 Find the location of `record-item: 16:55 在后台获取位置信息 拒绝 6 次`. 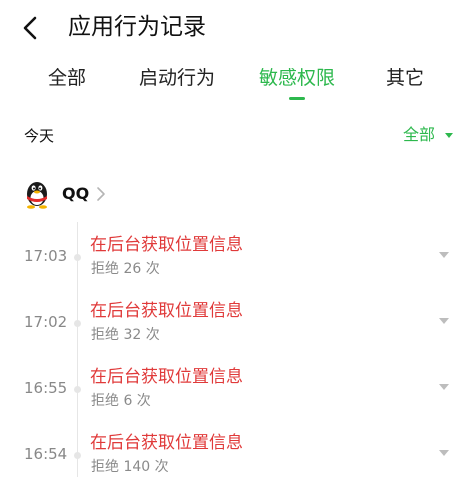

record-item: 16:55 在后台获取位置信息 拒绝 6 次 is located at coordinates (236, 392).